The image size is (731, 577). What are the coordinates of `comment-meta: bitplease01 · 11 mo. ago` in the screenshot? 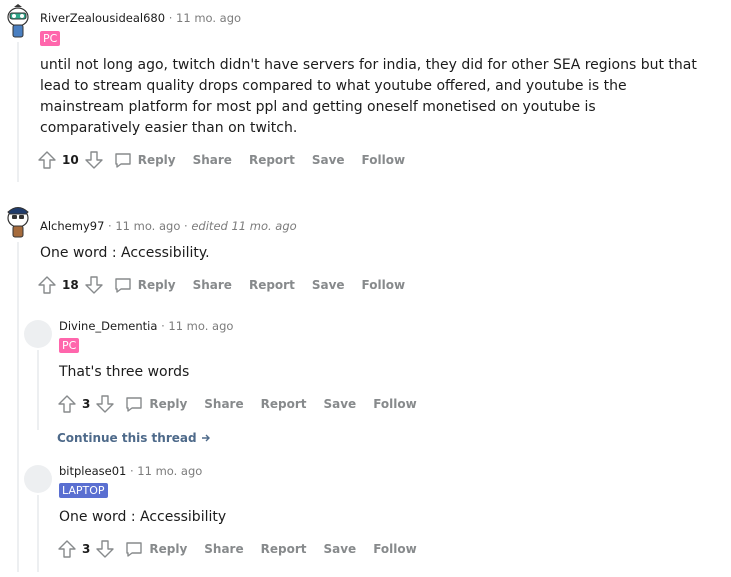 It's located at (130, 471).